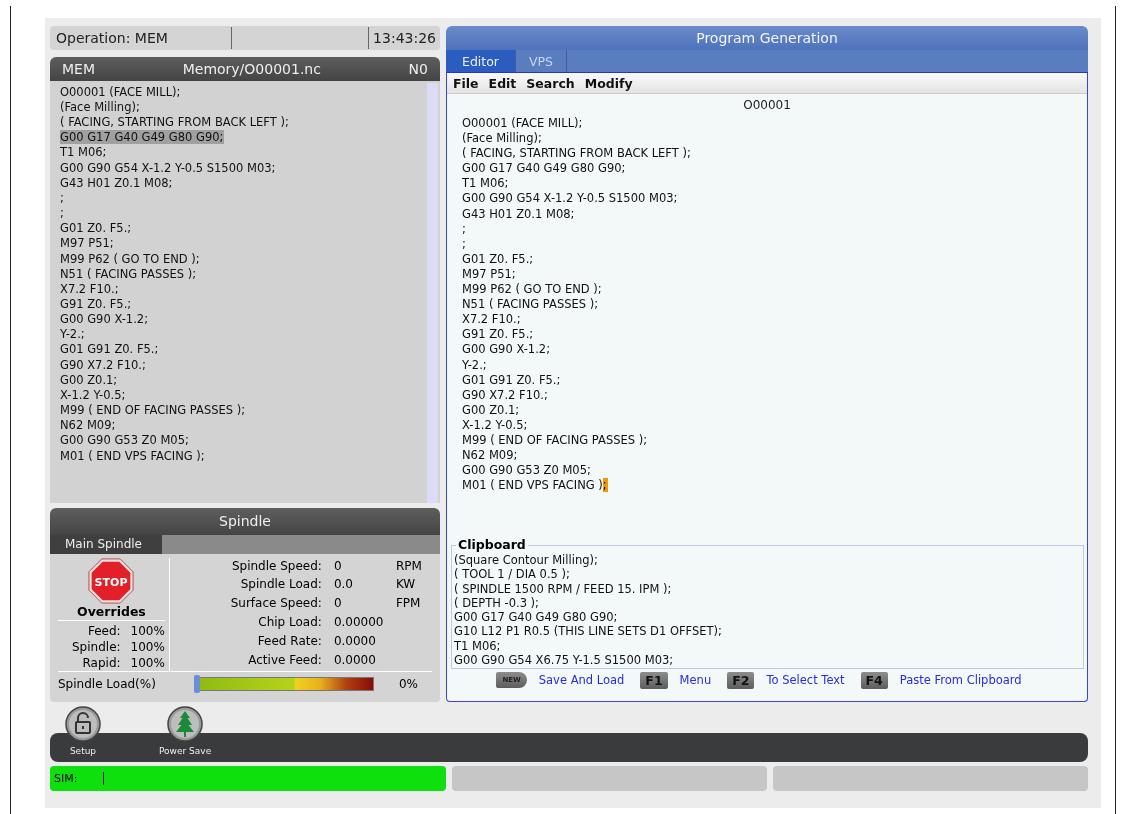  I want to click on overrides-title: Overrides, so click(111, 612).